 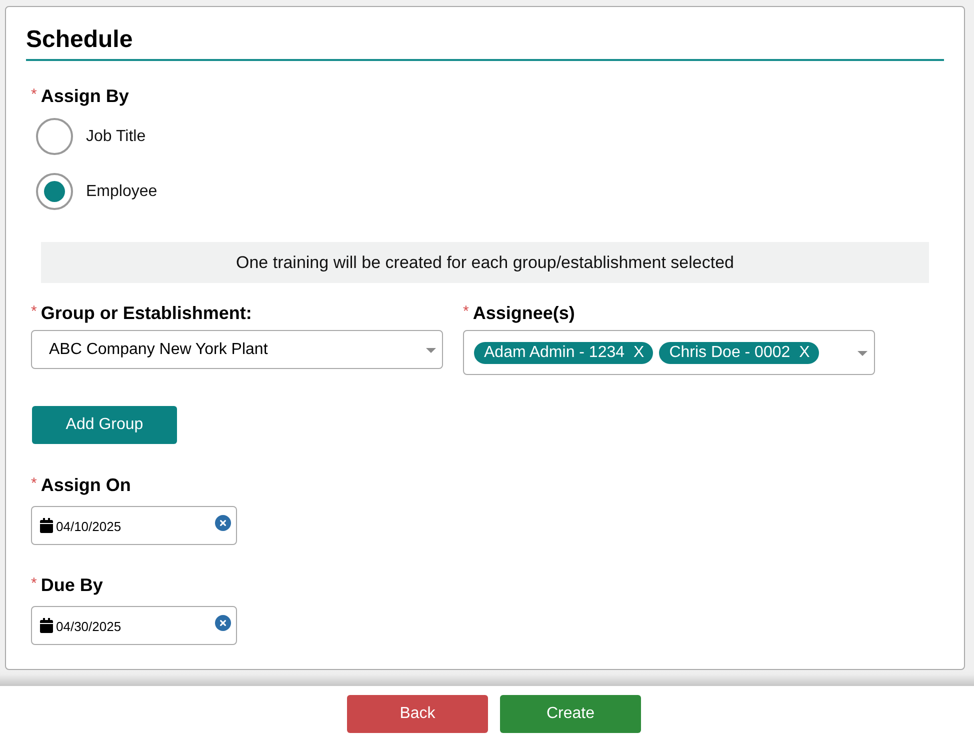 What do you see at coordinates (485, 262) in the screenshot?
I see `info-banner: One training will be created for each group/establishment selected` at bounding box center [485, 262].